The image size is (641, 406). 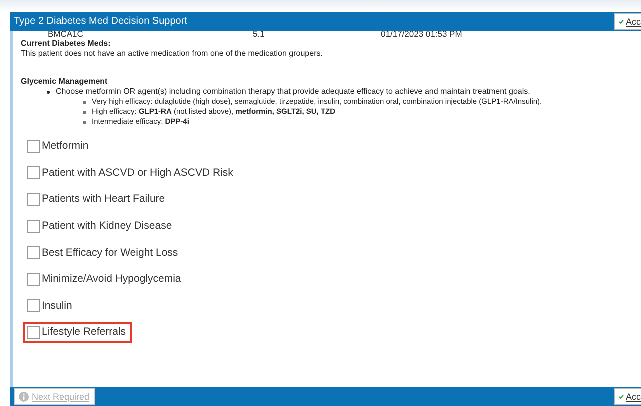 I want to click on option-checkbox: Metformin, so click(x=59, y=146).